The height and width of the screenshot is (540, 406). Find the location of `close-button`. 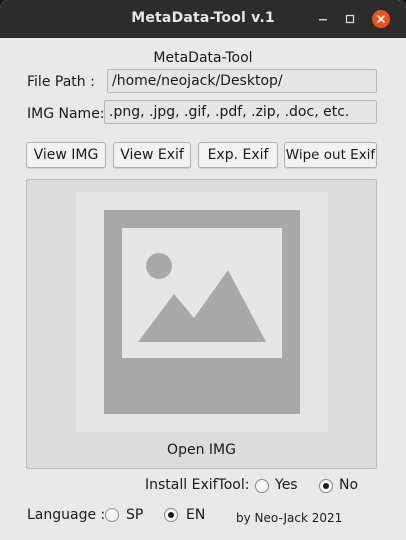

close-button is located at coordinates (381, 19).